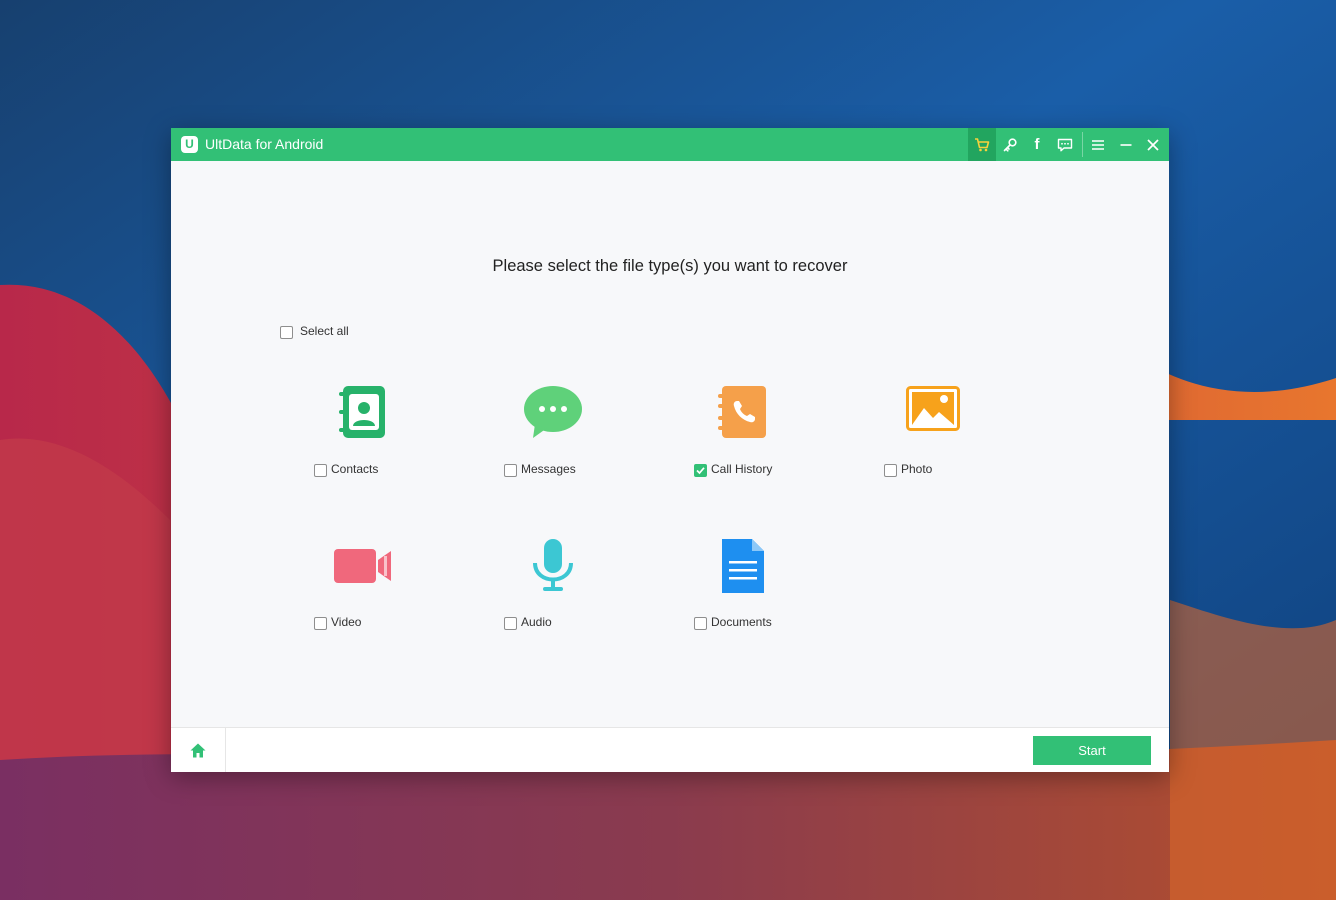 The image size is (1336, 900). Describe the element at coordinates (670, 144) in the screenshot. I see `title-bar: U UltData for Android f` at that location.